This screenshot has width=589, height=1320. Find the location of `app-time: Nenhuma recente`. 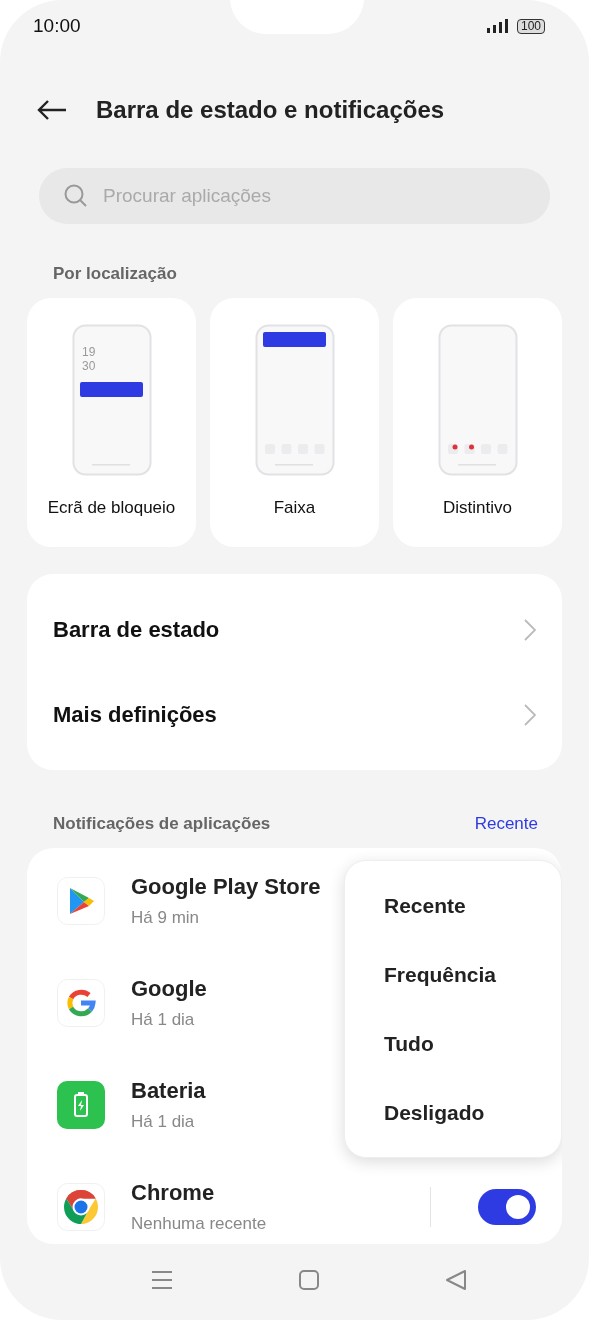

app-time: Nenhuma recente is located at coordinates (199, 1224).